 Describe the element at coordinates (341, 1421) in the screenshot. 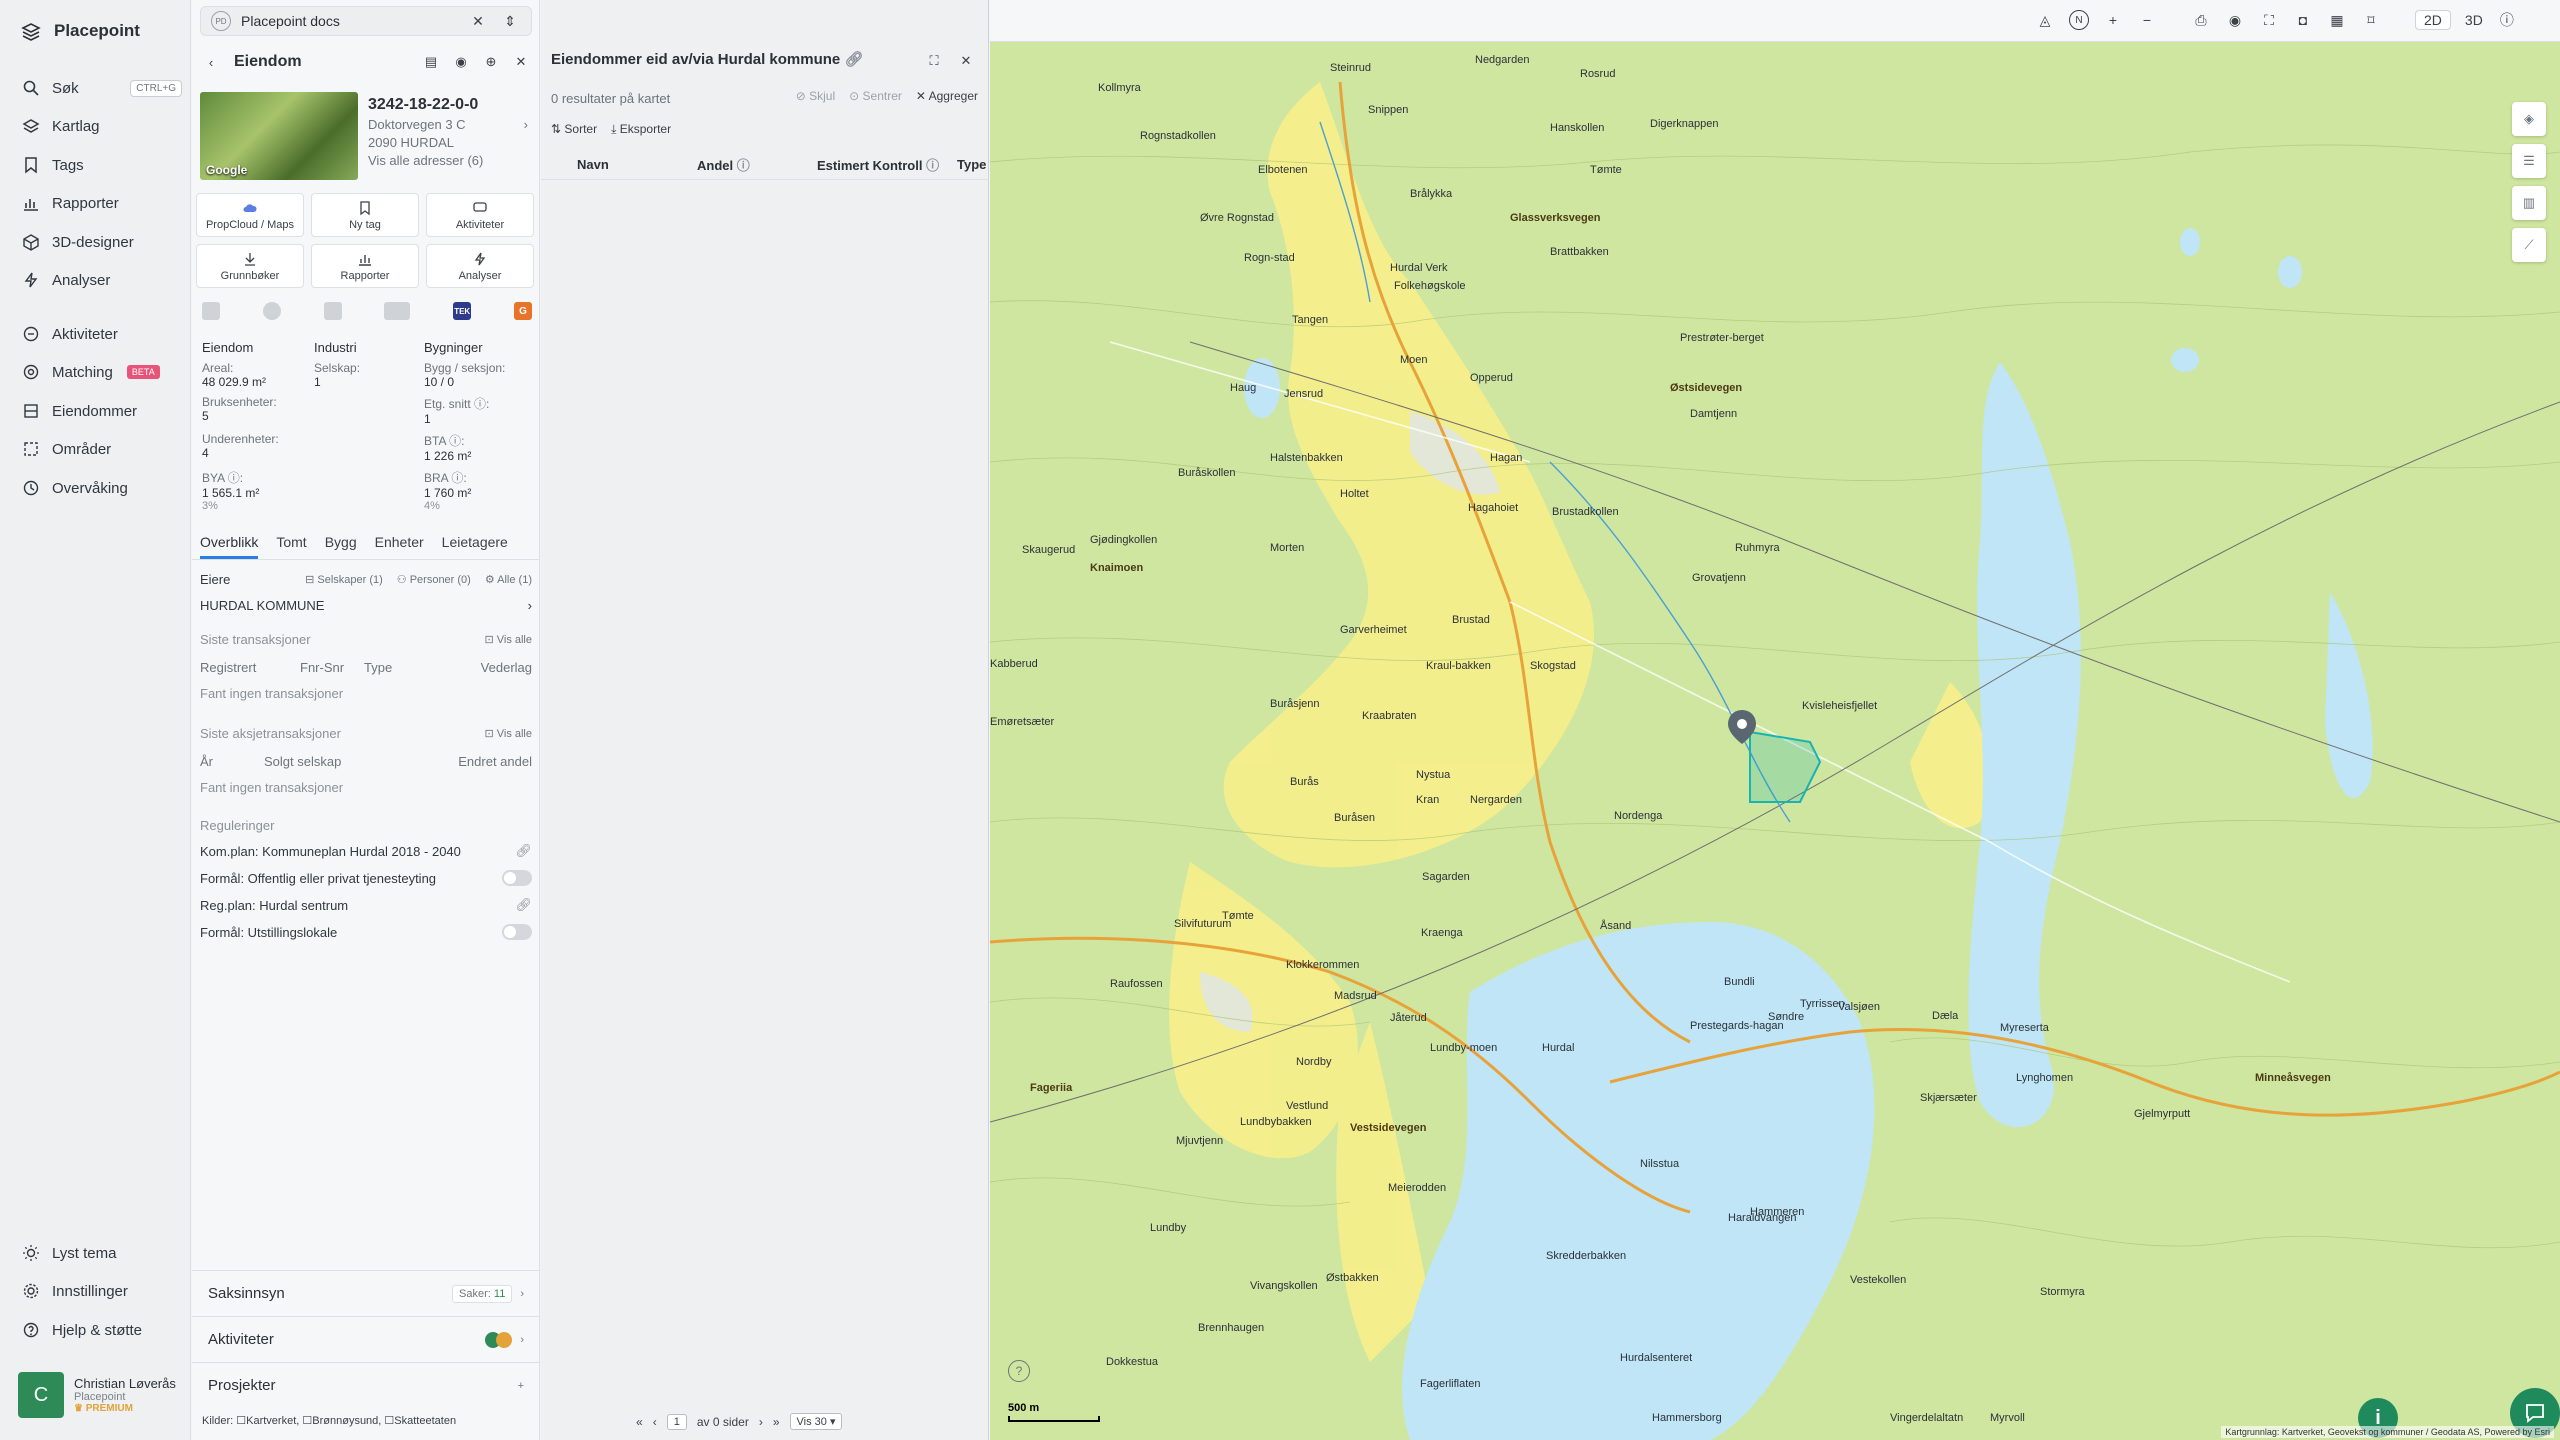

I see `source-link: ☐Brønnøysund,` at that location.